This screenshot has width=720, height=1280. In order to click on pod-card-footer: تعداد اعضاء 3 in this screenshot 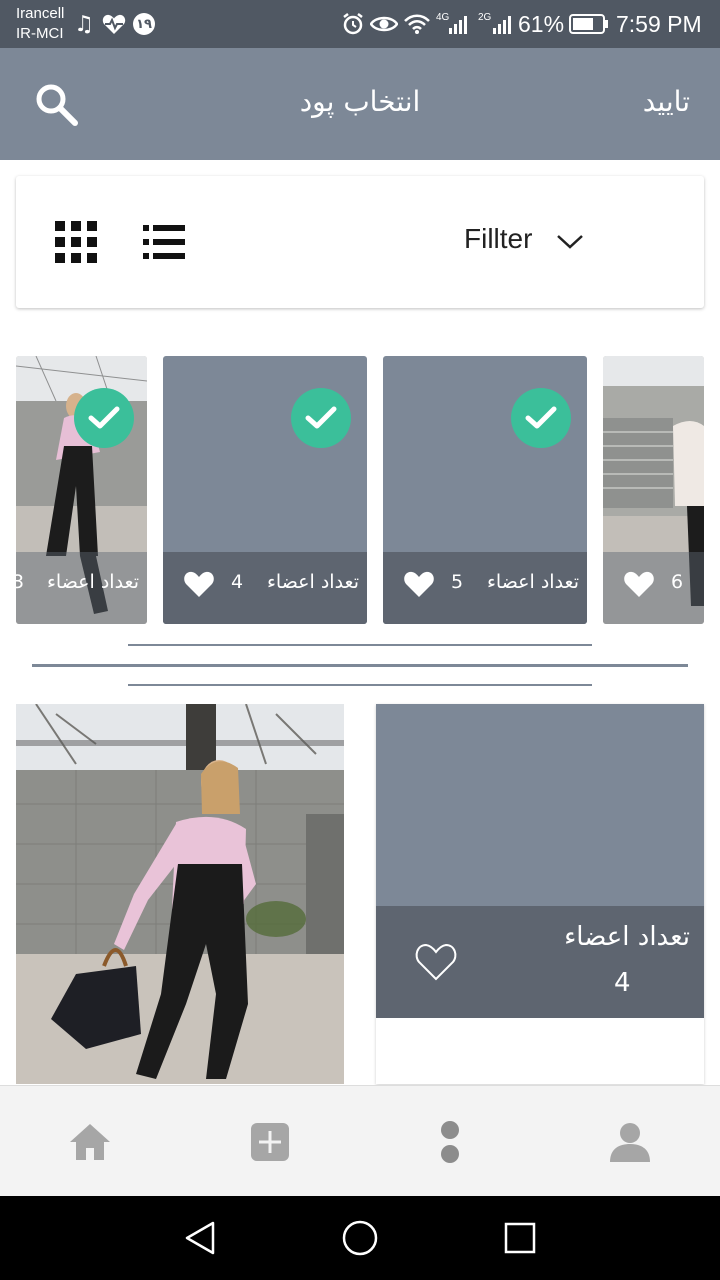, I will do `click(81, 588)`.